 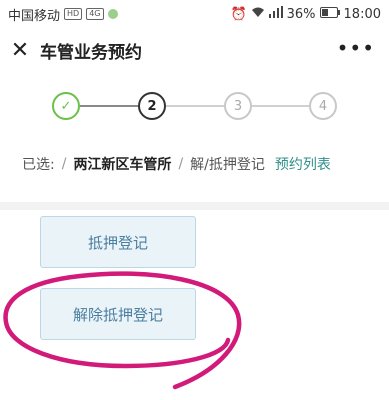 What do you see at coordinates (91, 52) in the screenshot?
I see `page-title: 车管业务预约` at bounding box center [91, 52].